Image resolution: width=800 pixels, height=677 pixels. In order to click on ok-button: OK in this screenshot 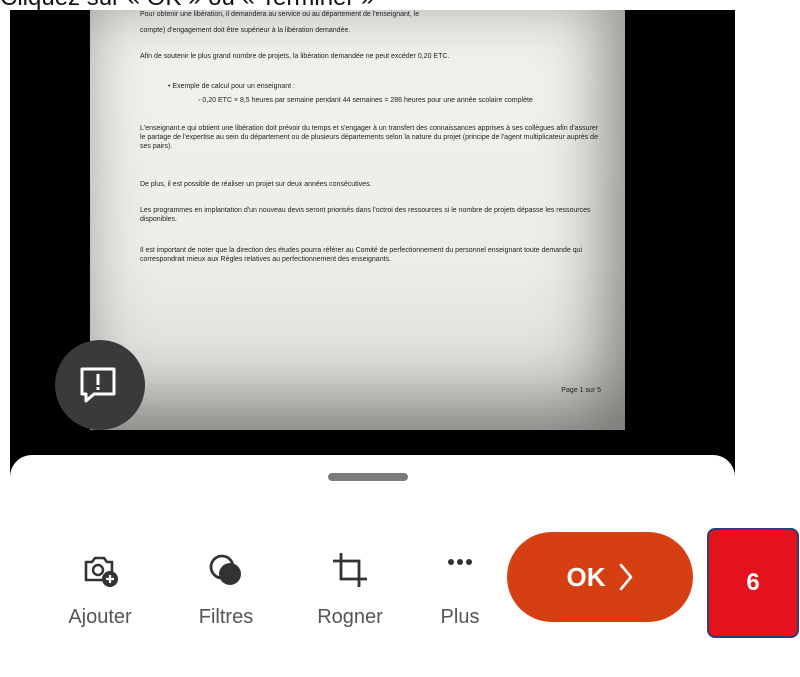, I will do `click(600, 577)`.